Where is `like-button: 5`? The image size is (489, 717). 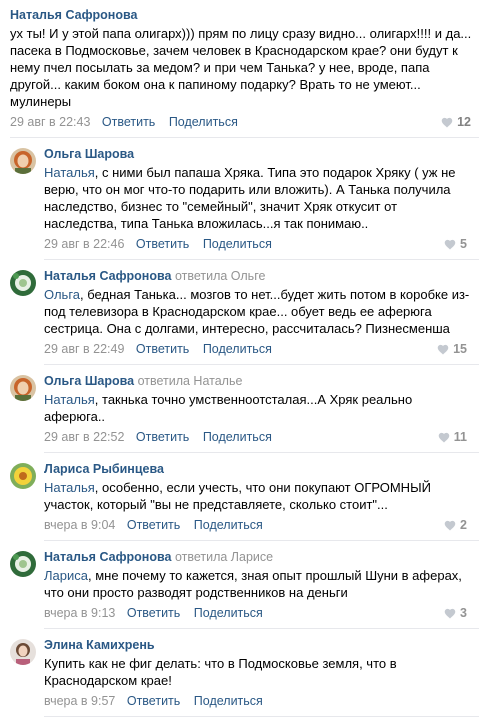 like-button: 5 is located at coordinates (455, 244).